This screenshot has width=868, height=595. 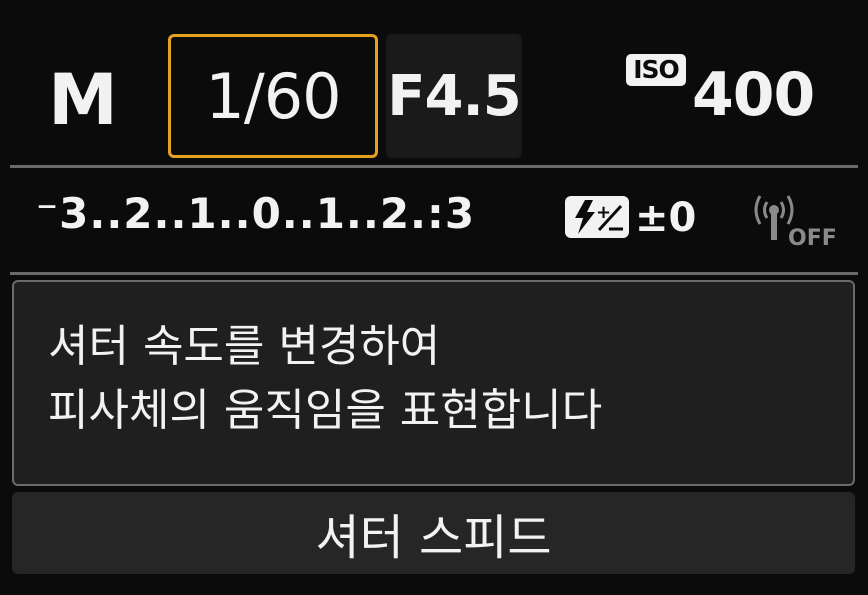 I want to click on flash-compensation-value: ±0, so click(x=666, y=218).